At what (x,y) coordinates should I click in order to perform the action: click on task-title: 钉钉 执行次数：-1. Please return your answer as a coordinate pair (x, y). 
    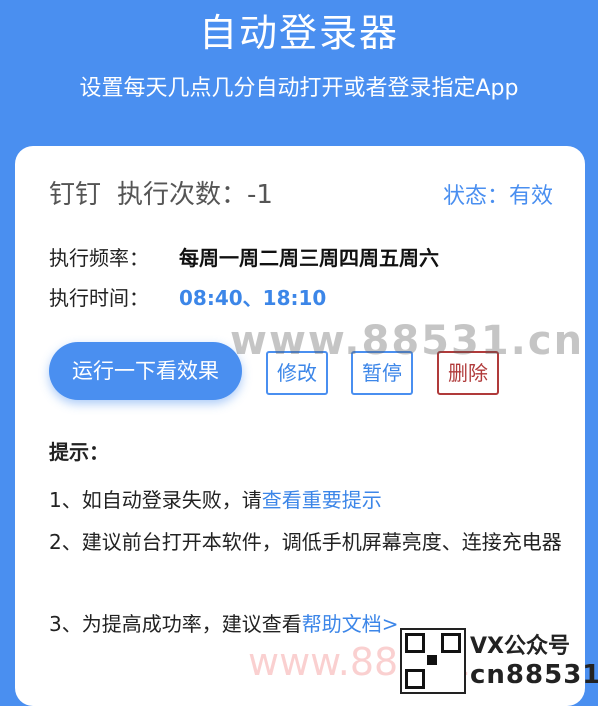
    Looking at the image, I should click on (169, 192).